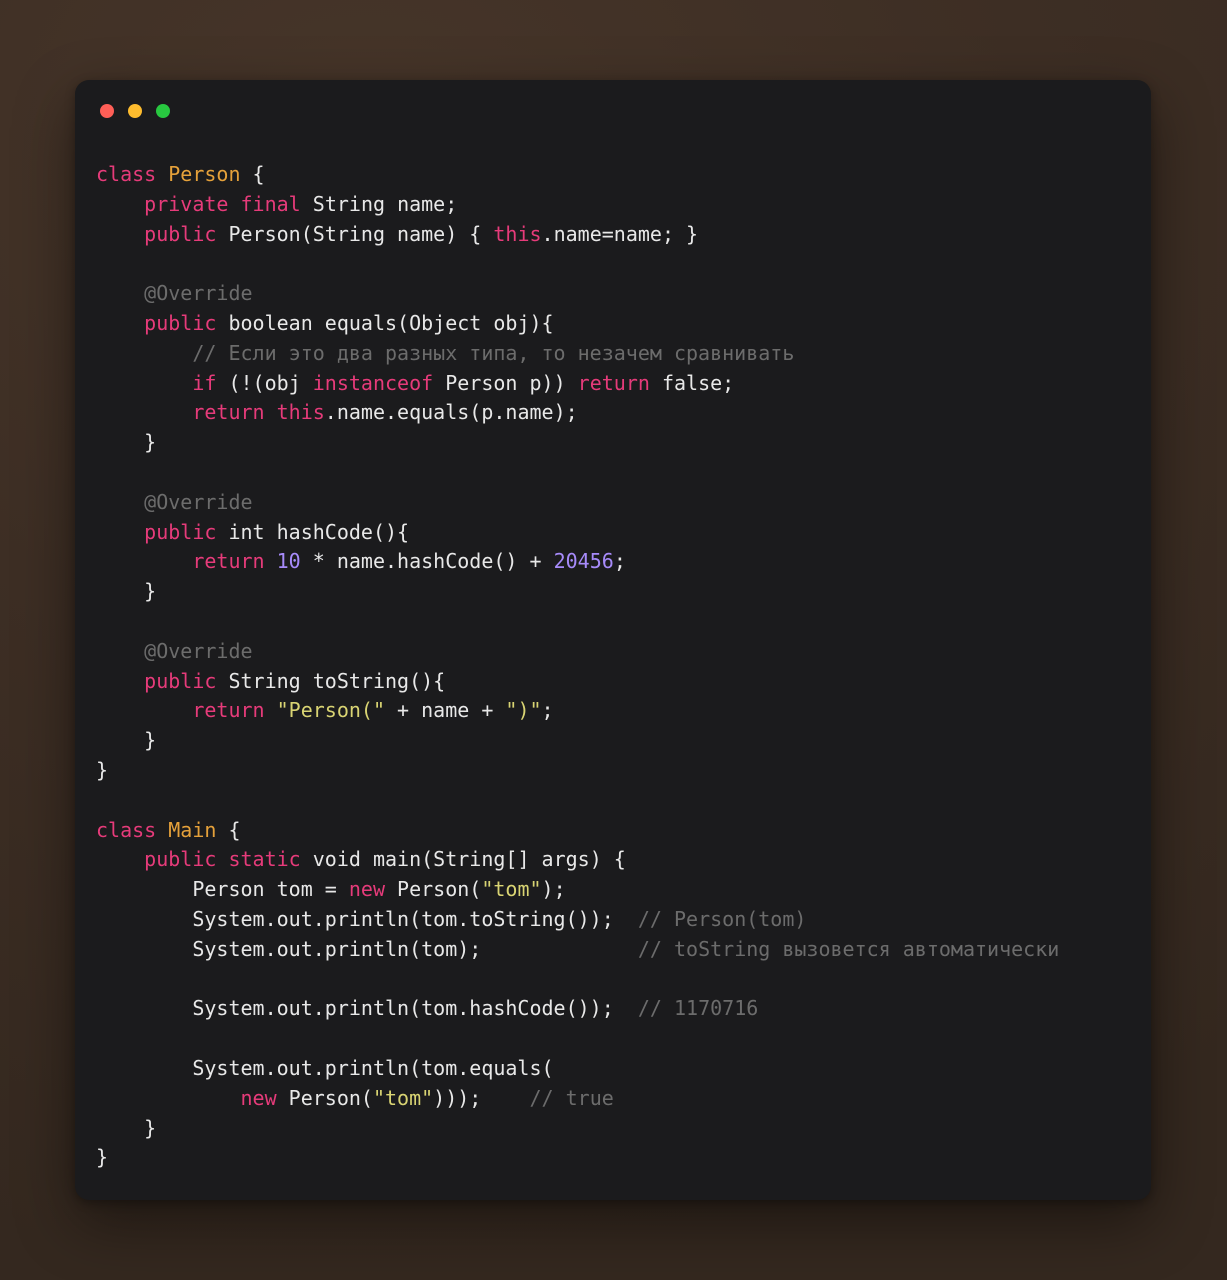  I want to click on code-token-kw: static, so click(264, 859).